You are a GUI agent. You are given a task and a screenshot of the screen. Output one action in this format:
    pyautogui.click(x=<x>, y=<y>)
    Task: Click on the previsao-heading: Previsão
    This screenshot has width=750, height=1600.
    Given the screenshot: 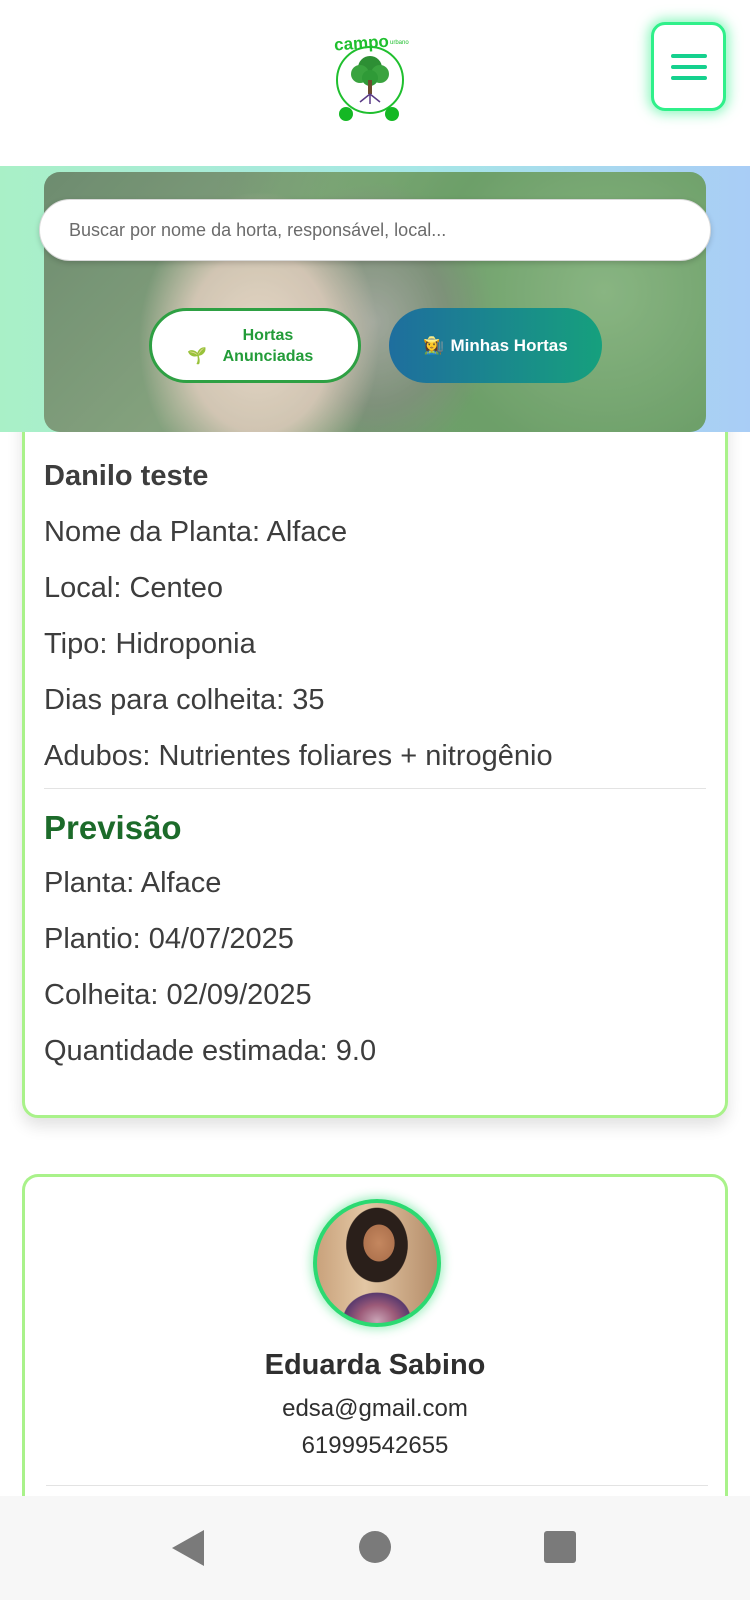 What is the action you would take?
    pyautogui.click(x=113, y=827)
    